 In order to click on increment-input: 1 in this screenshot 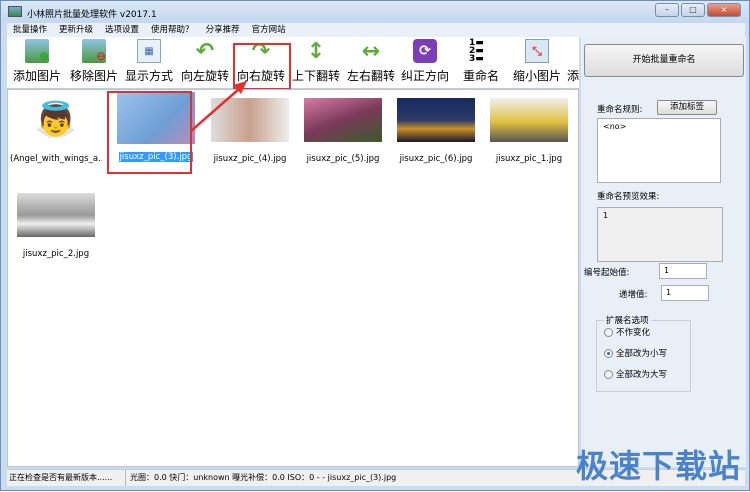, I will do `click(685, 293)`.